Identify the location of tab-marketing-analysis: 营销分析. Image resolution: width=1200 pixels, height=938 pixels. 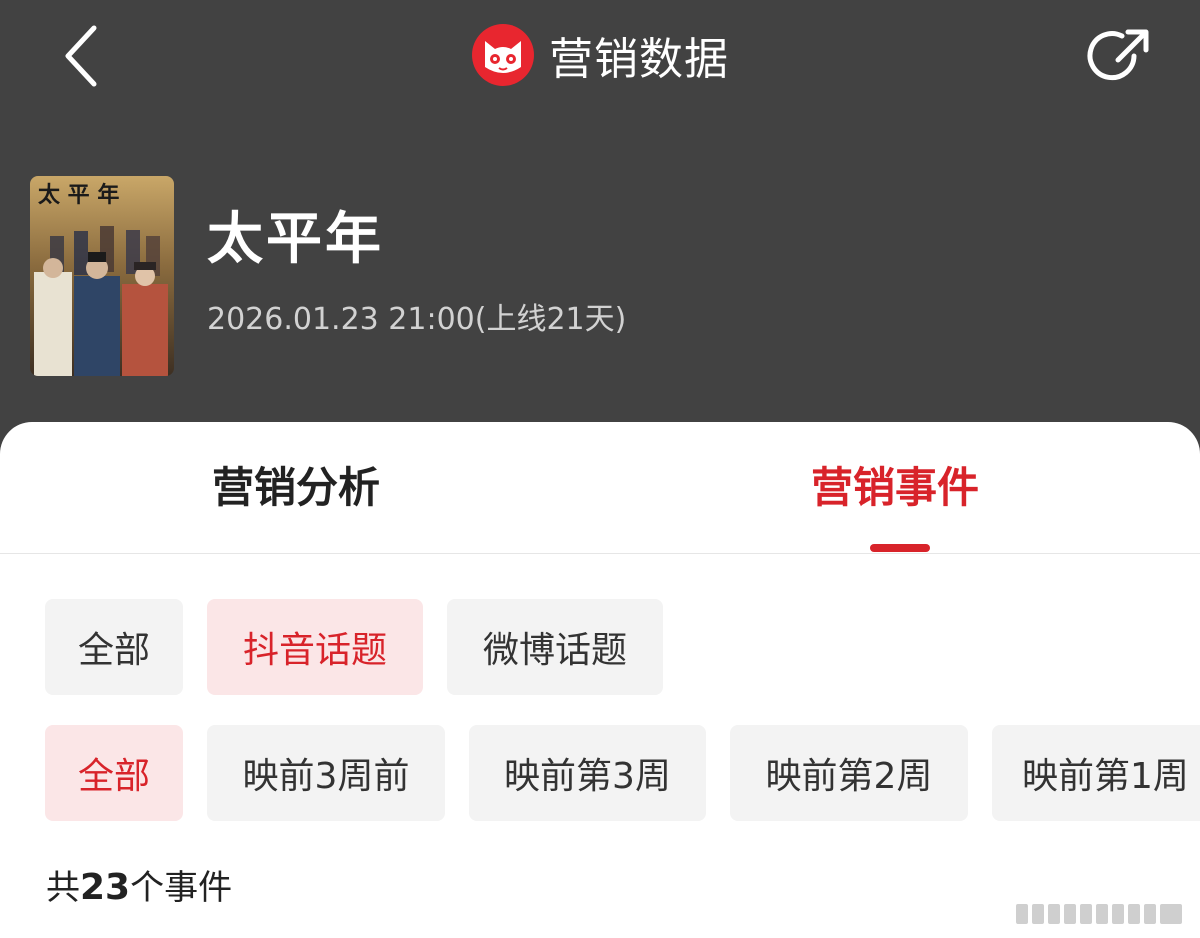
(296, 488).